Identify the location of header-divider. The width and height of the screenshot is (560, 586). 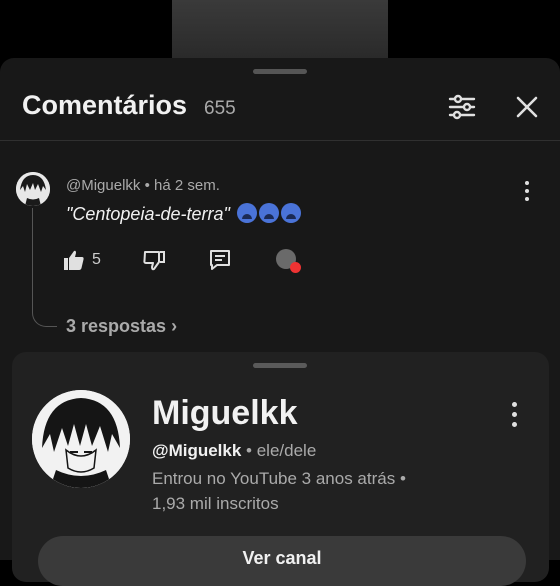
(280, 140).